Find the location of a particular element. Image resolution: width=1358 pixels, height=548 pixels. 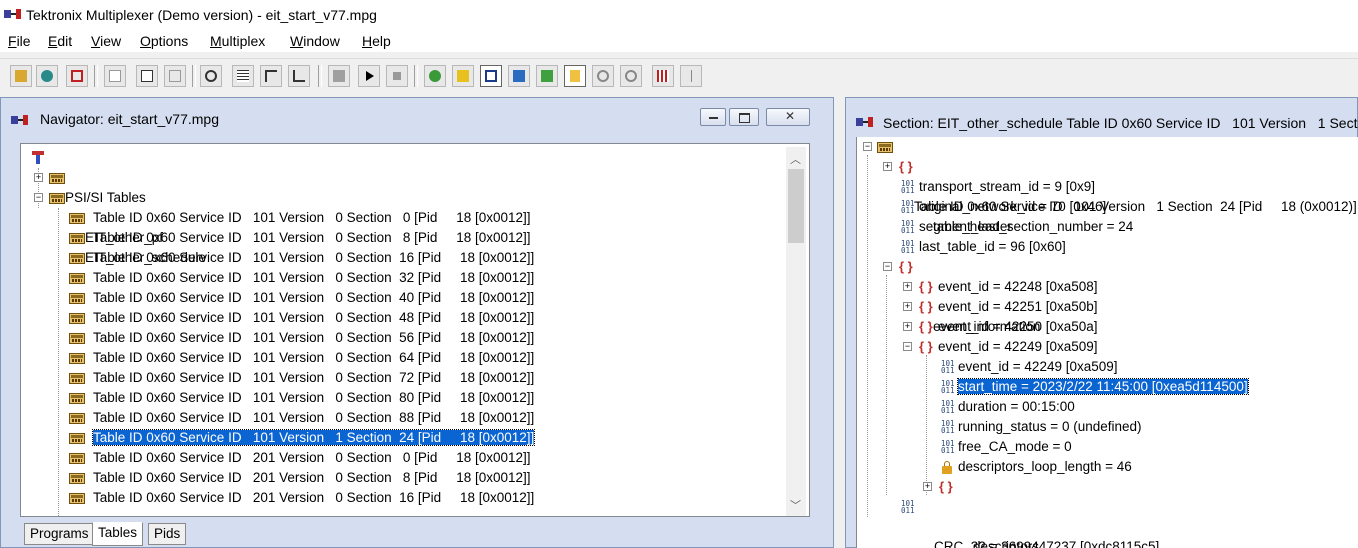

edit-icon is located at coordinates (147, 76).